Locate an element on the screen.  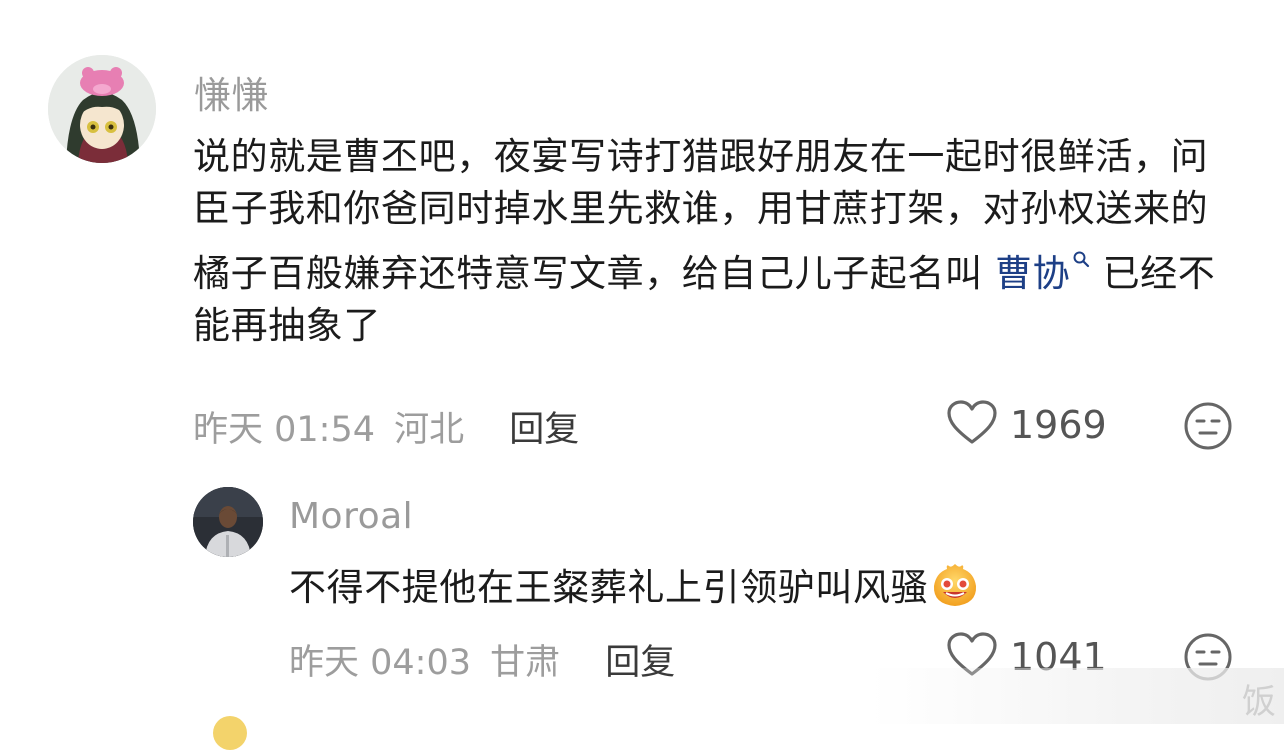
mention-link: 曹协 is located at coordinates (1042, 272).